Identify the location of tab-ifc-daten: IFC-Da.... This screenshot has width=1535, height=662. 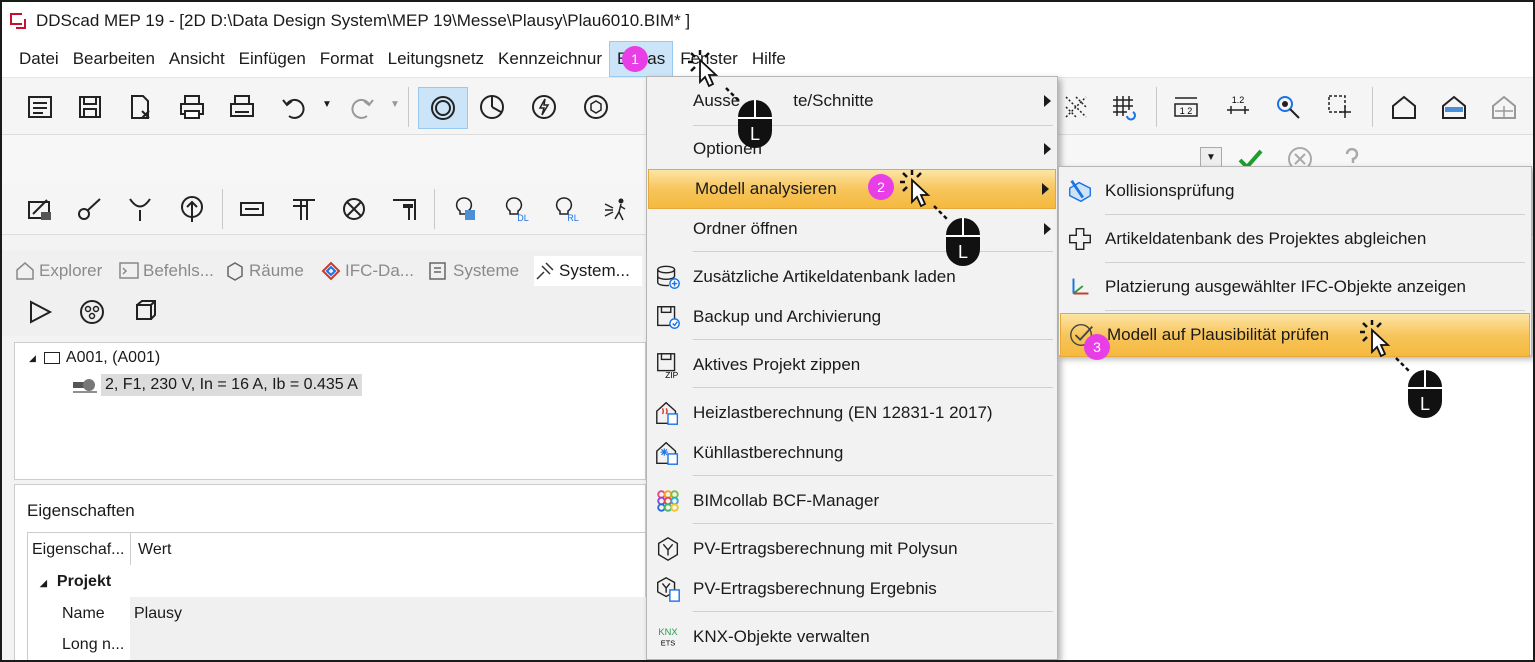
(367, 271).